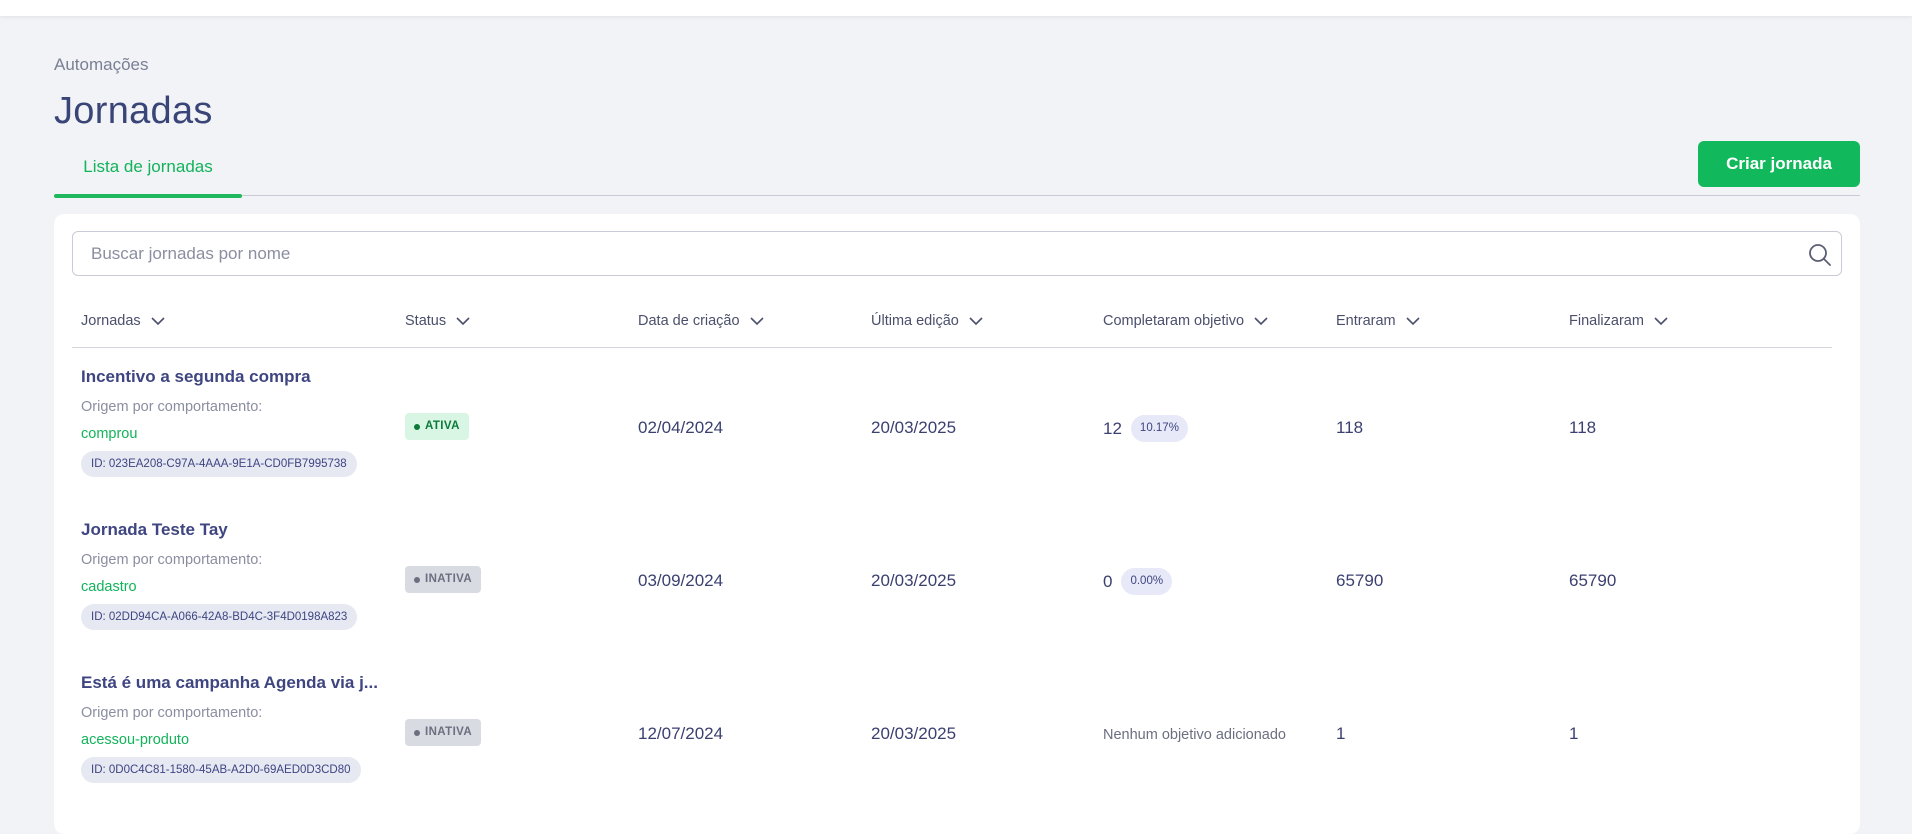 The height and width of the screenshot is (834, 1912). What do you see at coordinates (1360, 580) in the screenshot?
I see `entered-count: 65790` at bounding box center [1360, 580].